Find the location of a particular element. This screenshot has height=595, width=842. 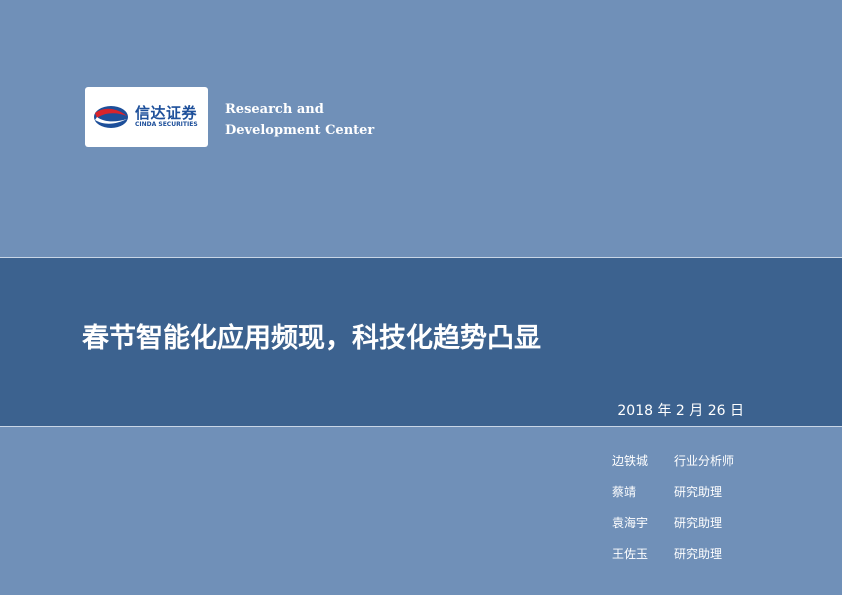

logo: 信达证券 CINDA SECURITIES is located at coordinates (146, 117).